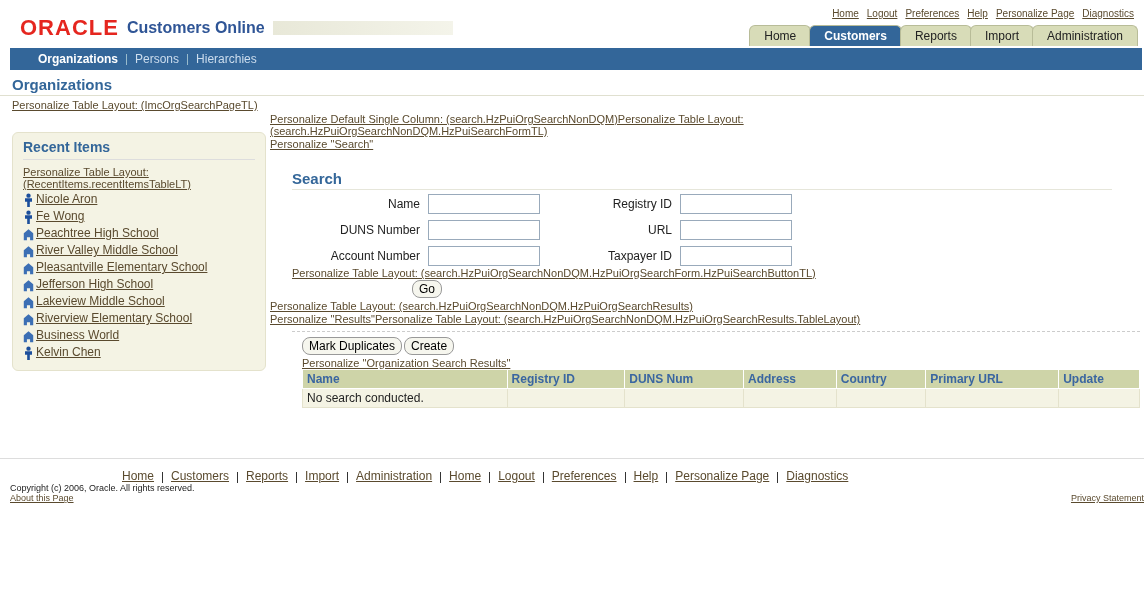 The height and width of the screenshot is (603, 1144). What do you see at coordinates (566, 379) in the screenshot?
I see `column-header: Registry ID` at bounding box center [566, 379].